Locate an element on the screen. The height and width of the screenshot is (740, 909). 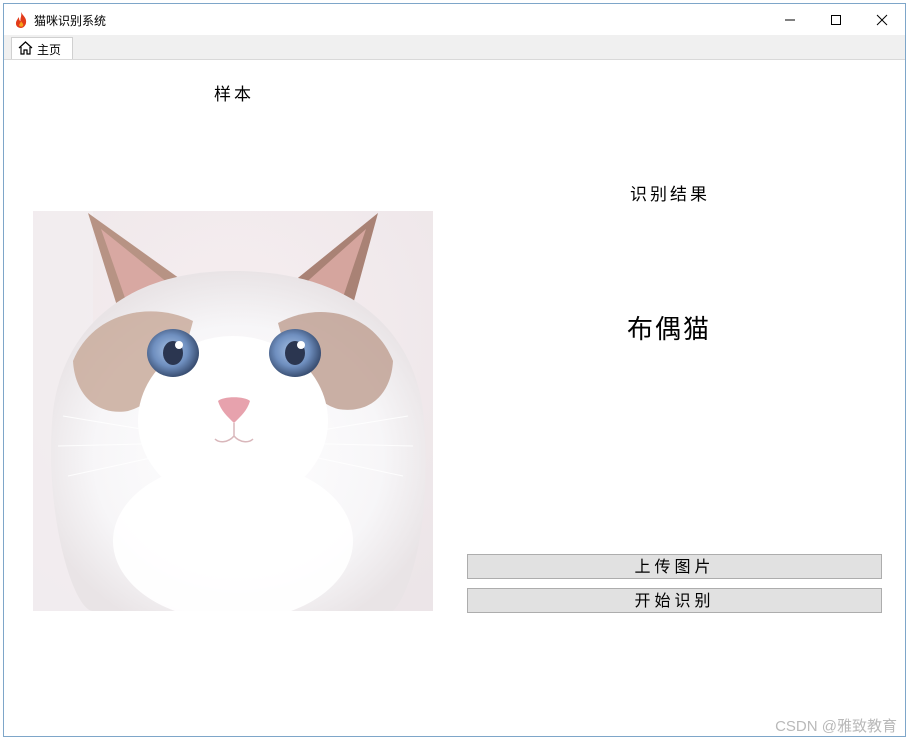
close-button is located at coordinates (882, 19).